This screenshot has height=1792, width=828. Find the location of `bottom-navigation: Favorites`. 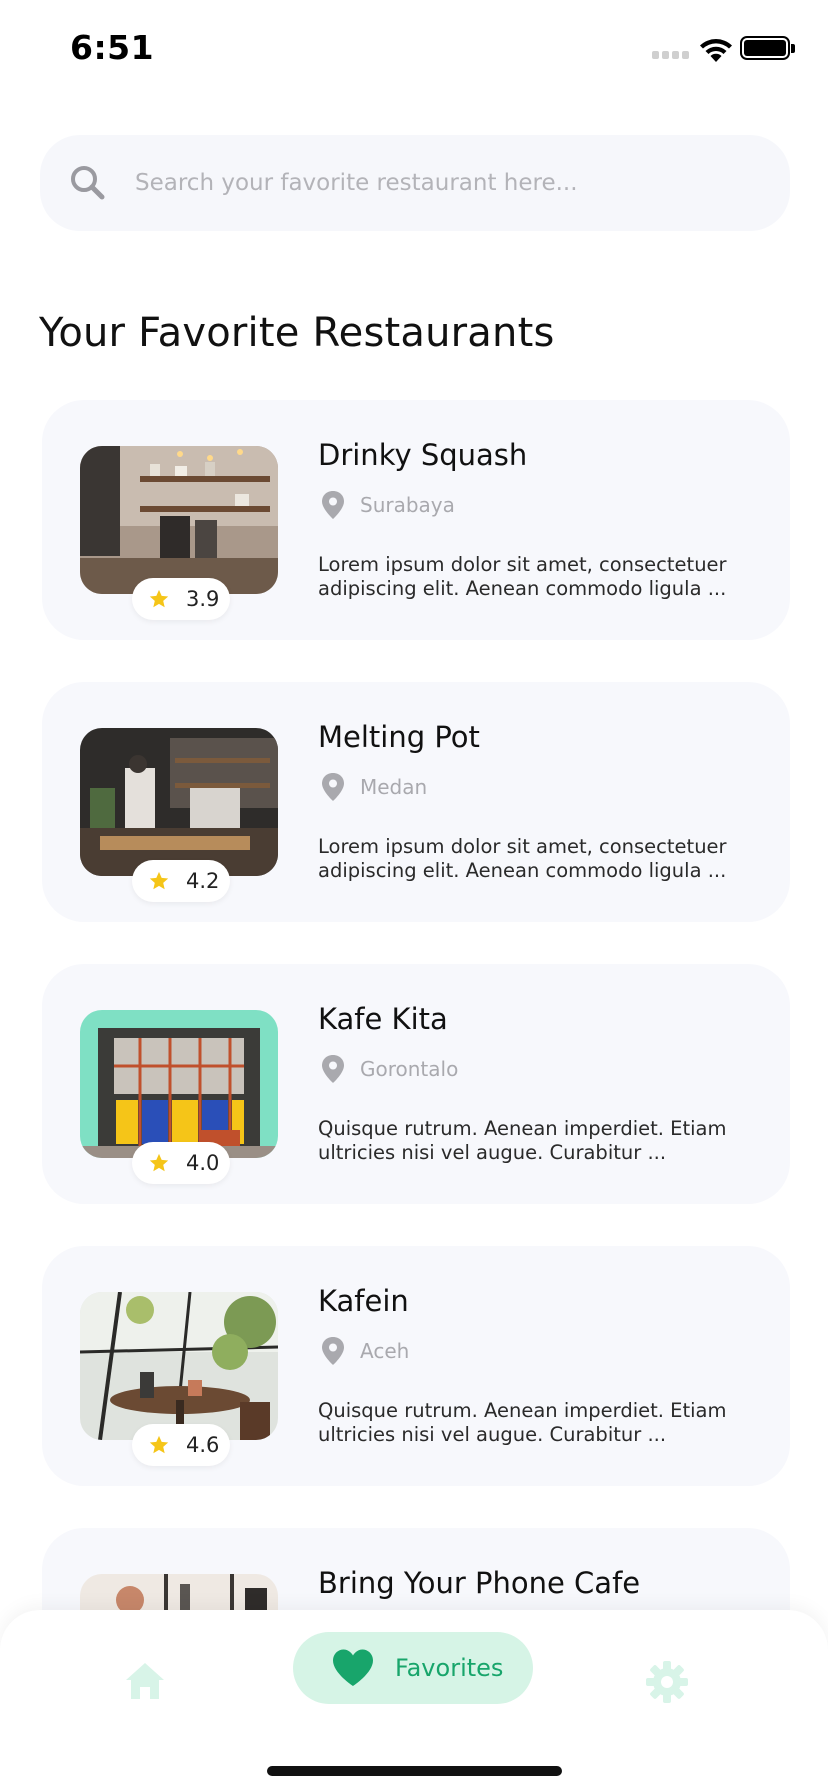

bottom-navigation: Favorites is located at coordinates (414, 1701).